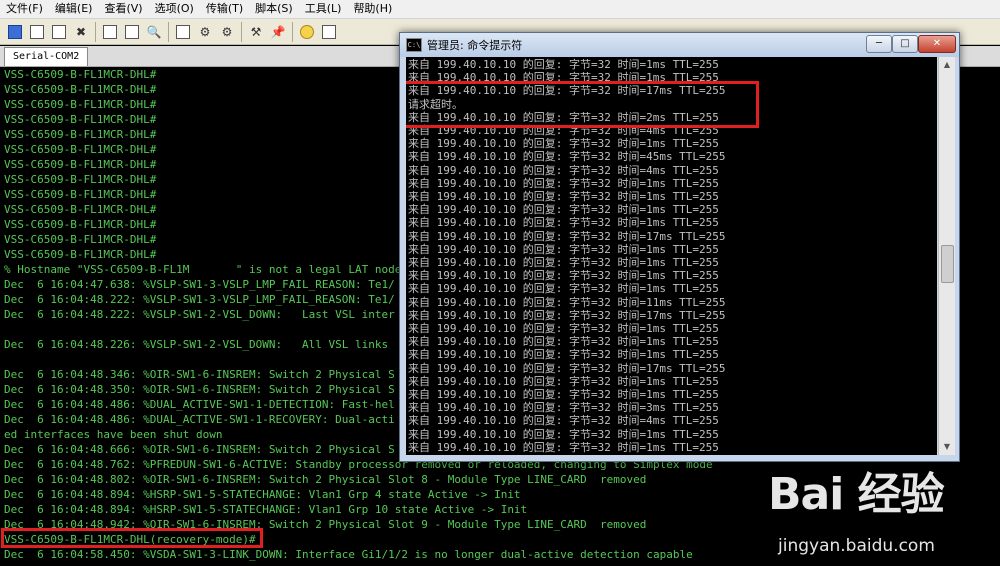  What do you see at coordinates (856, 494) in the screenshot?
I see `baidu-logo: Bai 经验` at bounding box center [856, 494].